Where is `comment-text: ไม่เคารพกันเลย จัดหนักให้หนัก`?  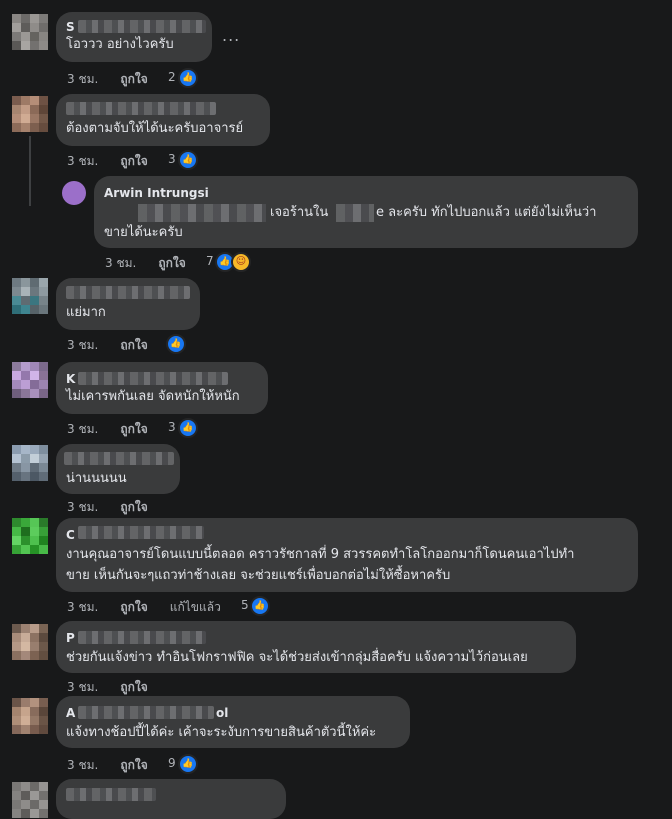 comment-text: ไม่เคารพกันเลย จัดหนักให้หนัก is located at coordinates (153, 396).